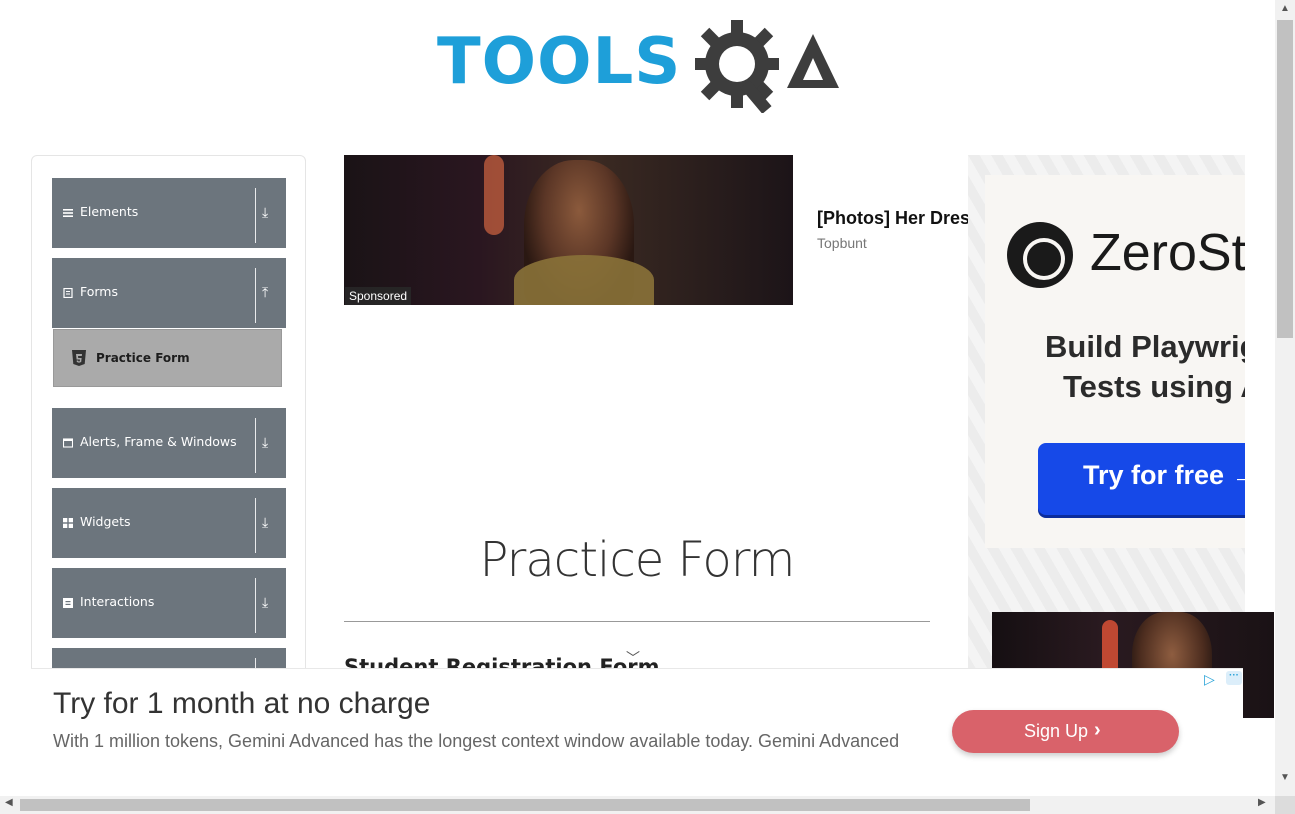  Describe the element at coordinates (158, 441) in the screenshot. I see `sidebar-group-label: Alerts, Frame & Windows` at that location.